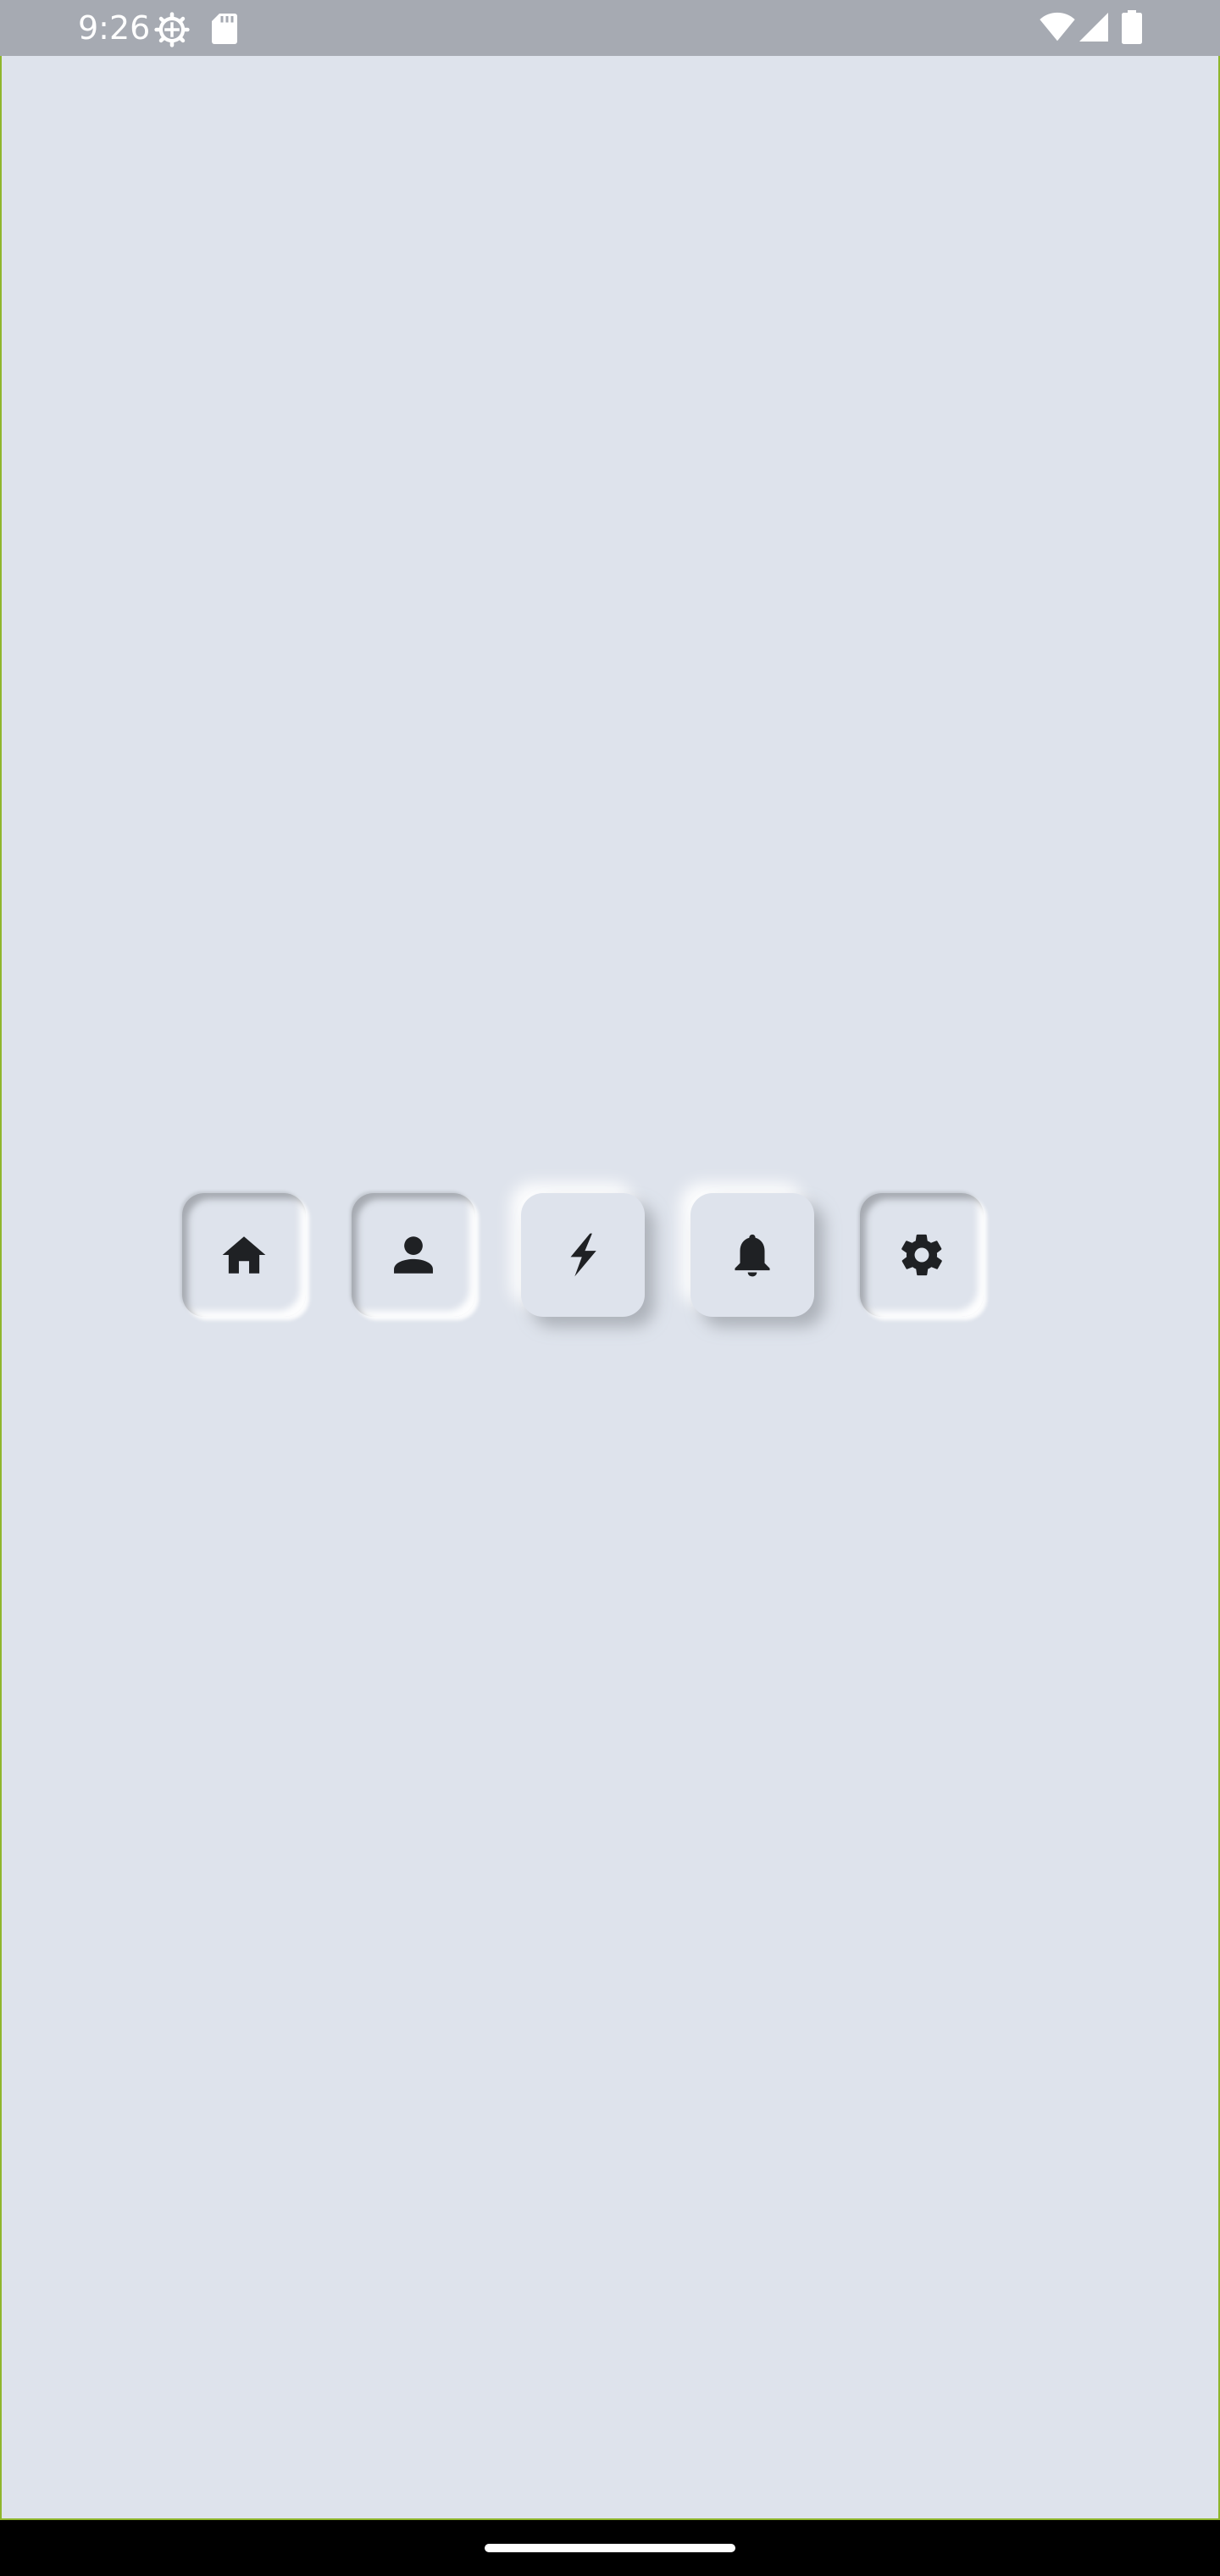  What do you see at coordinates (225, 29) in the screenshot?
I see `sd-card-icon` at bounding box center [225, 29].